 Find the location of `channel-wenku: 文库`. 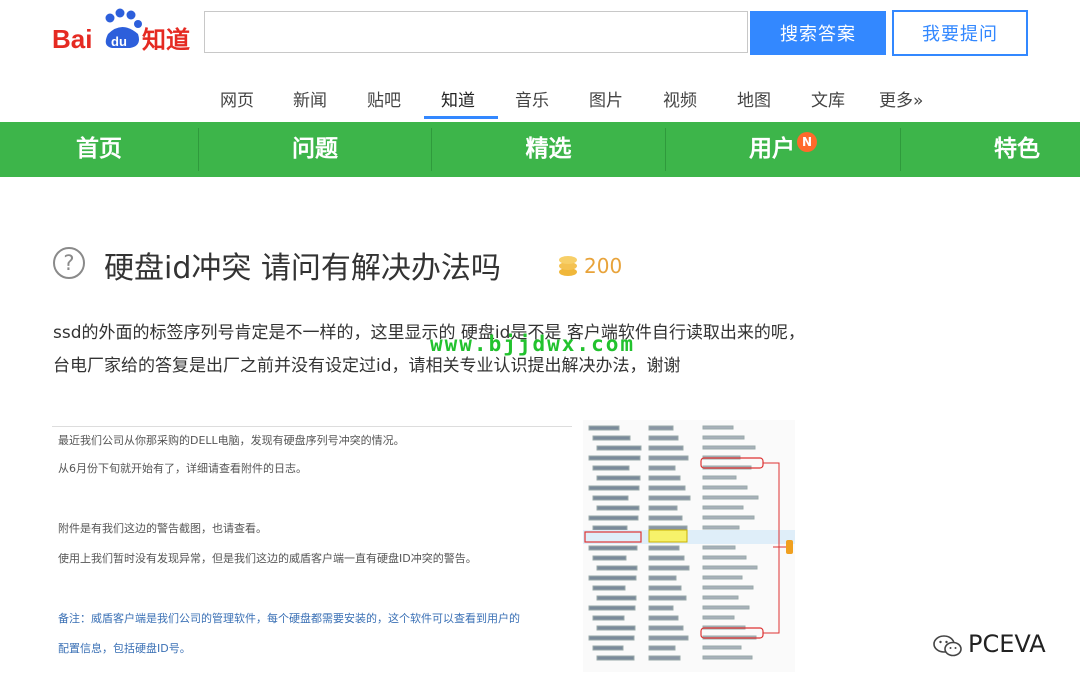

channel-wenku: 文库 is located at coordinates (828, 98).